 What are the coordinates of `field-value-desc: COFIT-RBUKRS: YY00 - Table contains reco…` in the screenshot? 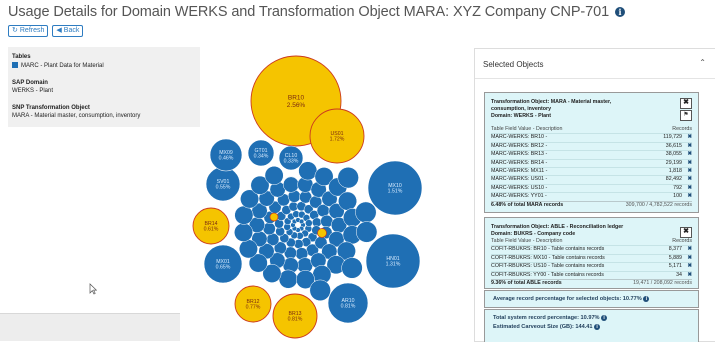 It's located at (558, 275).